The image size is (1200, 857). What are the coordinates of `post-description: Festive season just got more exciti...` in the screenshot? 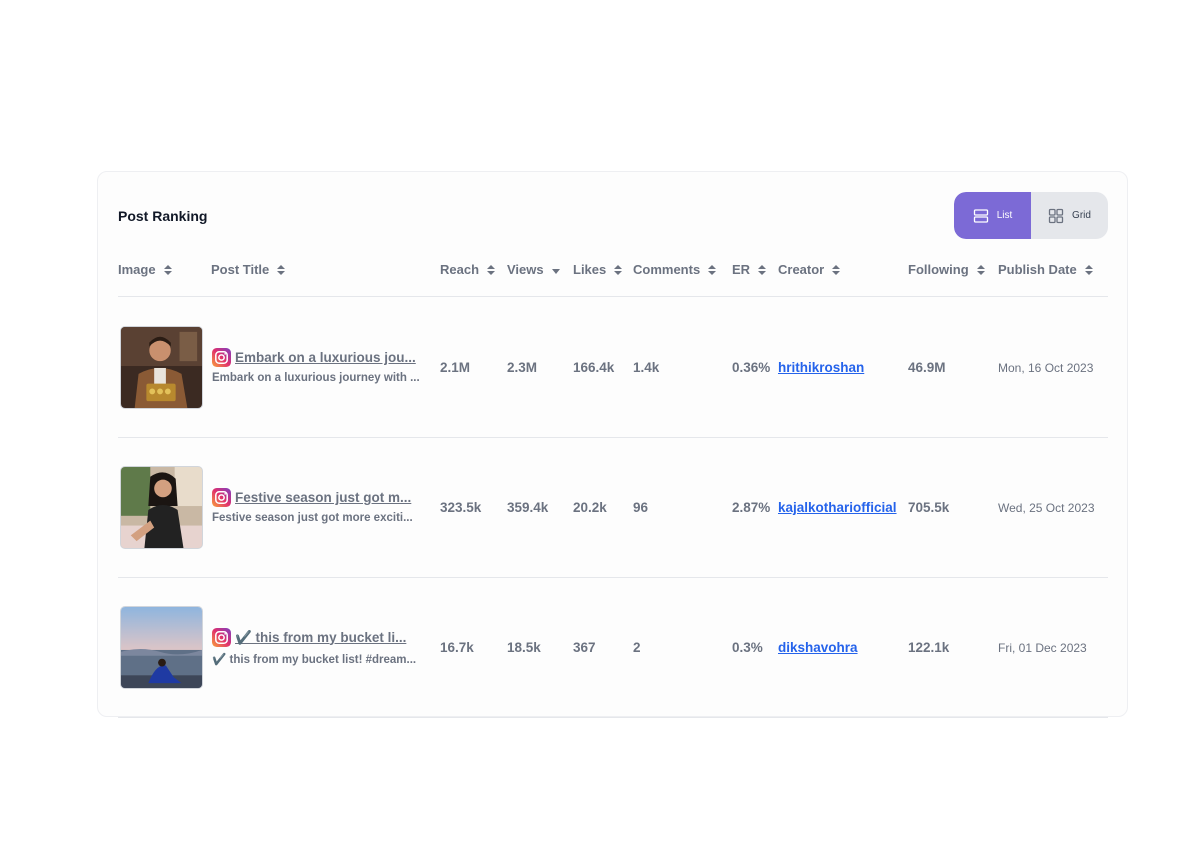 It's located at (312, 518).